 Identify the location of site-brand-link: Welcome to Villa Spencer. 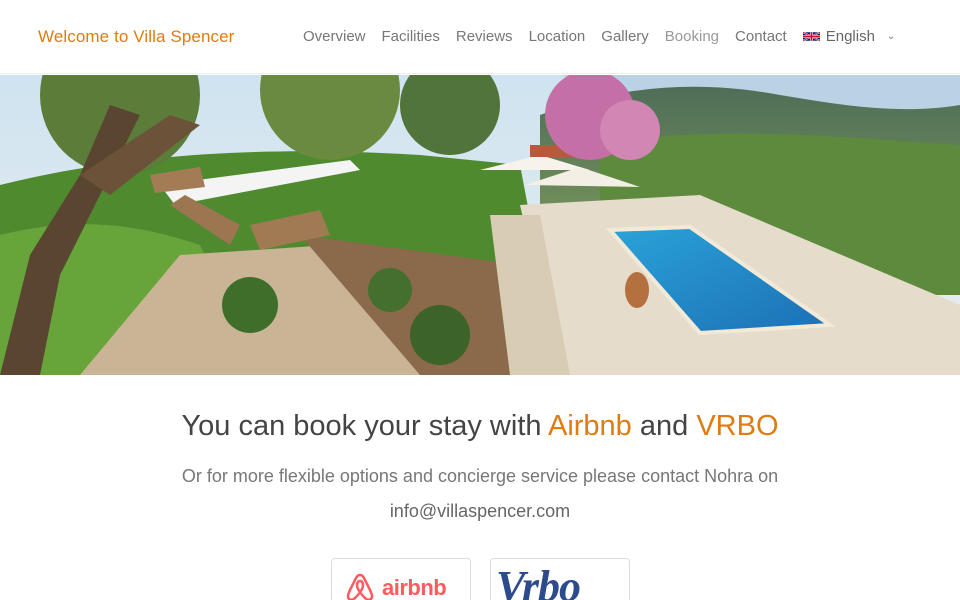
(136, 37).